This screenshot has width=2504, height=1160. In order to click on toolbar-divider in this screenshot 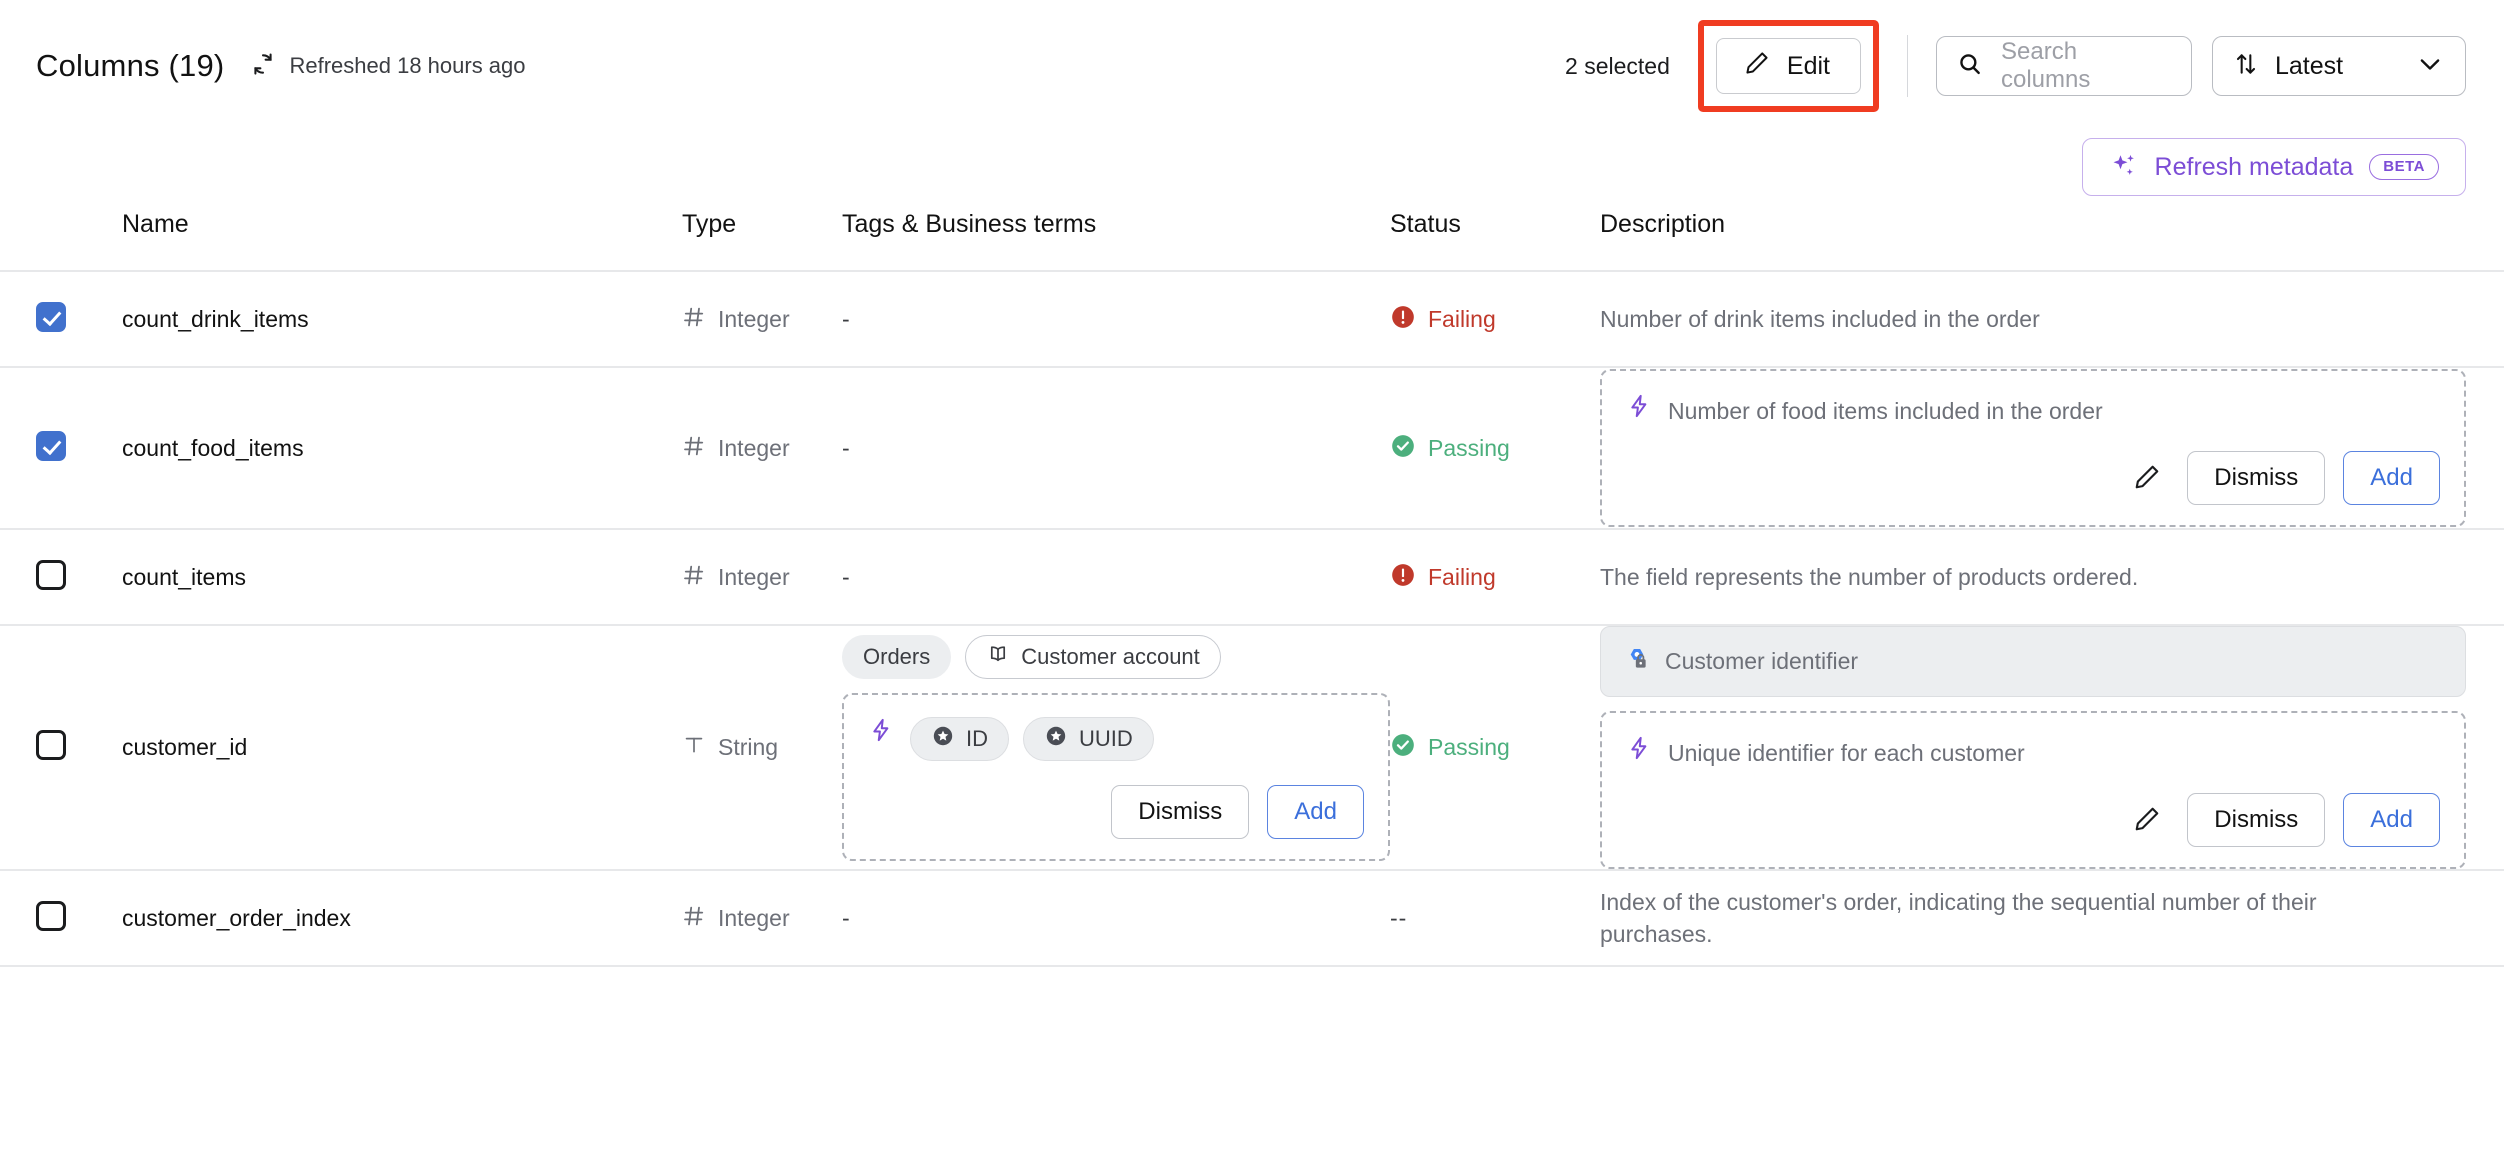, I will do `click(1907, 66)`.